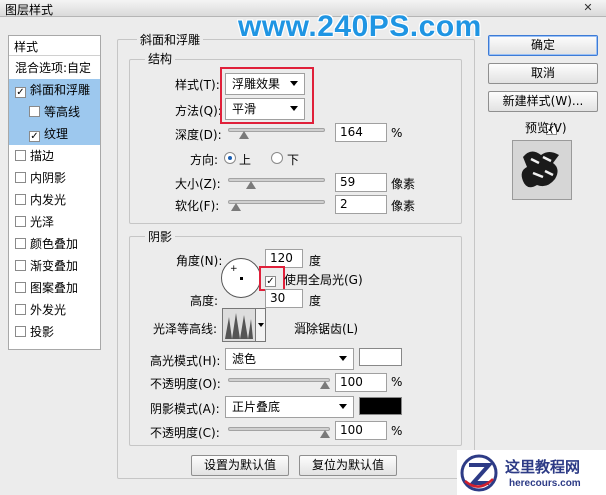  I want to click on shading-title: 阴影, so click(160, 236).